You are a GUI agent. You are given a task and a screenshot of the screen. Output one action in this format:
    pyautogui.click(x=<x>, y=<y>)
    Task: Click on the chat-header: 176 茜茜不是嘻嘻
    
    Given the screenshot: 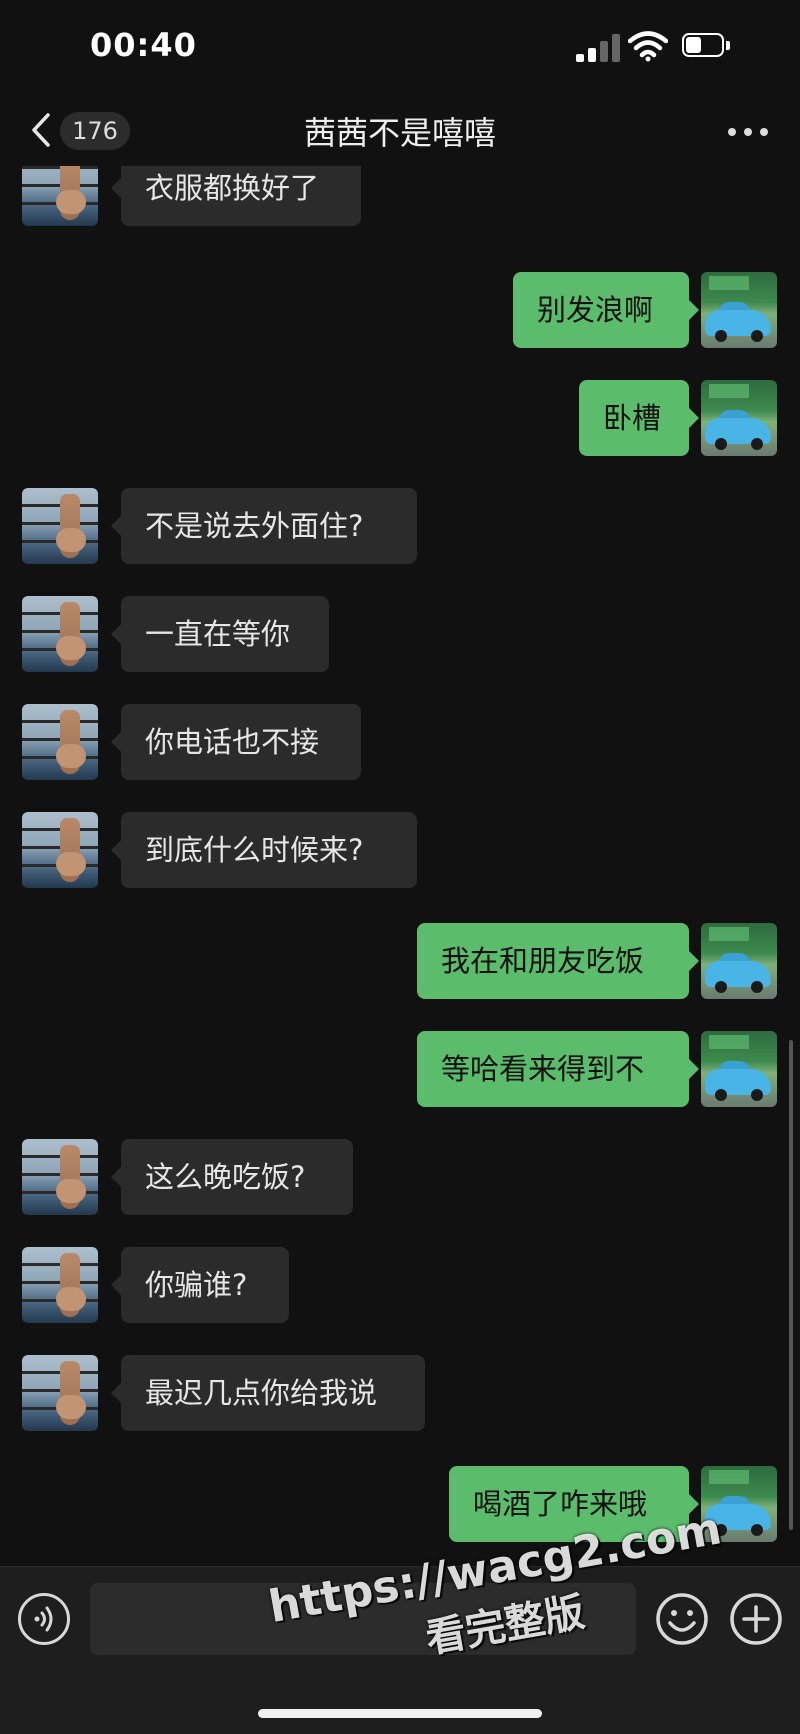 What is the action you would take?
    pyautogui.click(x=400, y=131)
    